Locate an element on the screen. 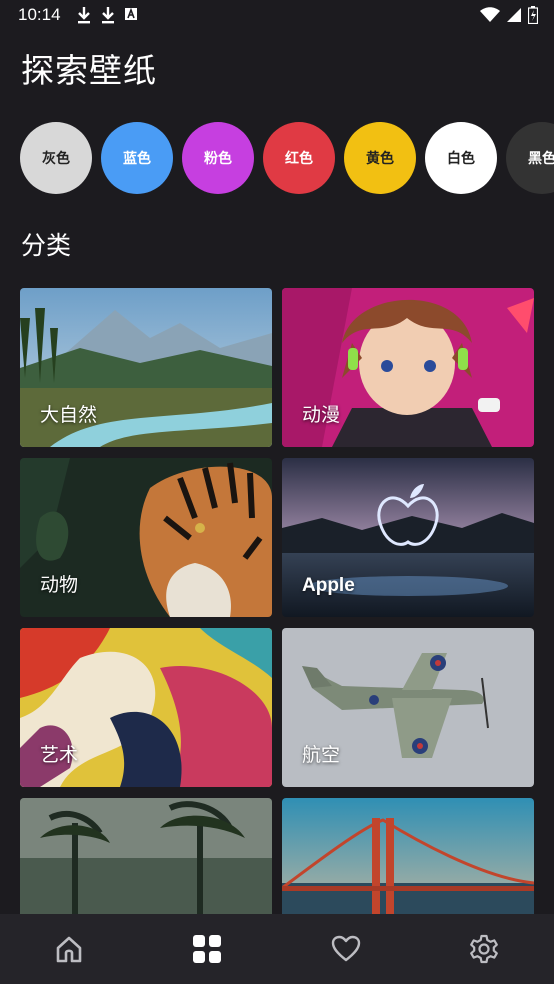  color-chip-label: 蓝色 is located at coordinates (137, 159).